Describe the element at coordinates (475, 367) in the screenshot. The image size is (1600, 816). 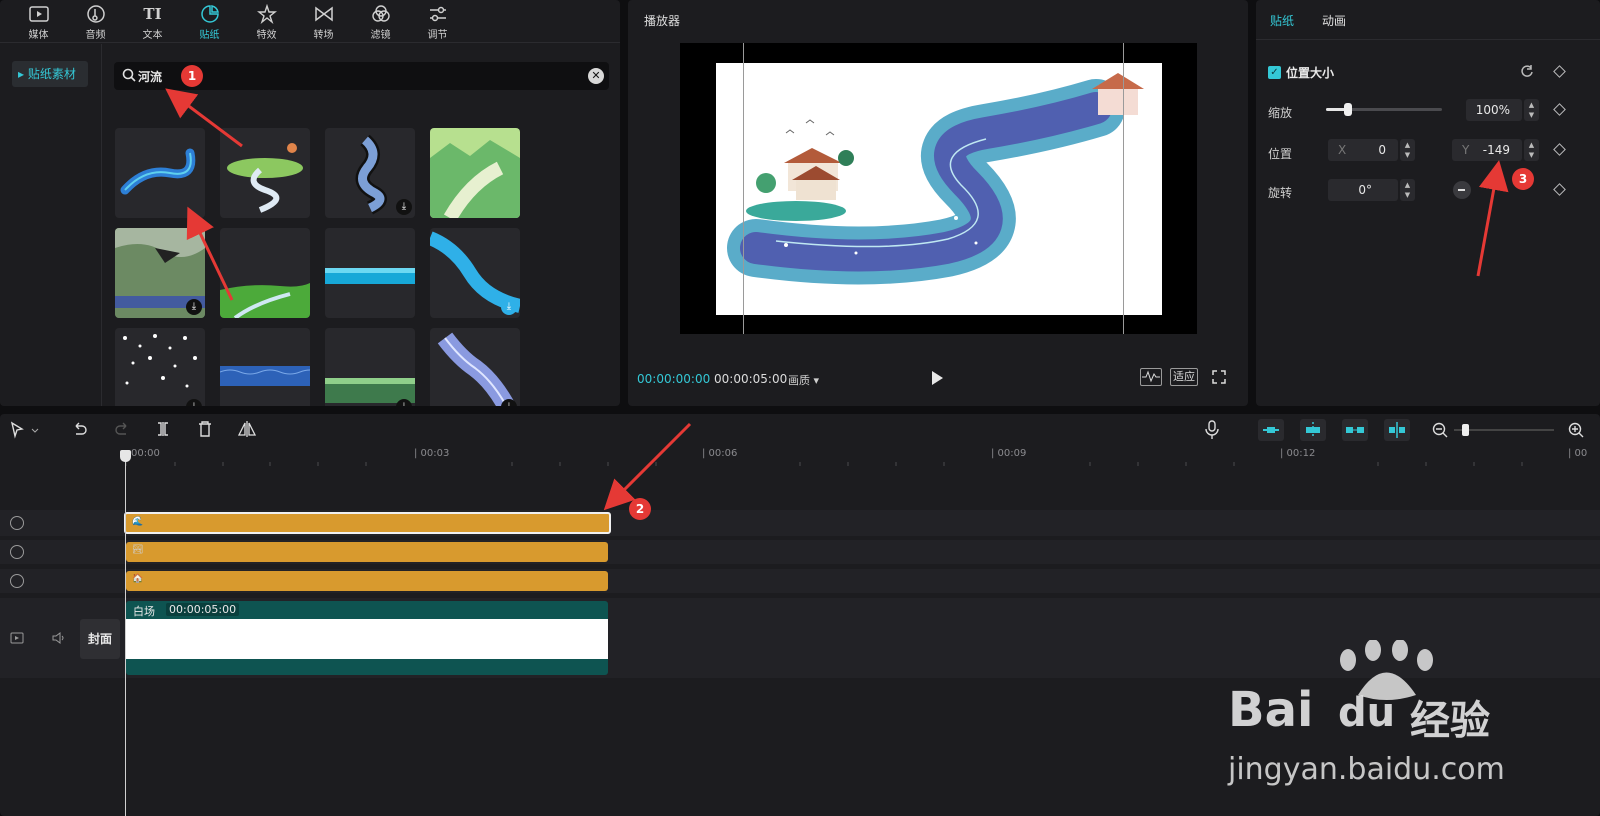
I see `sticker-river-lavender: ⤓` at that location.